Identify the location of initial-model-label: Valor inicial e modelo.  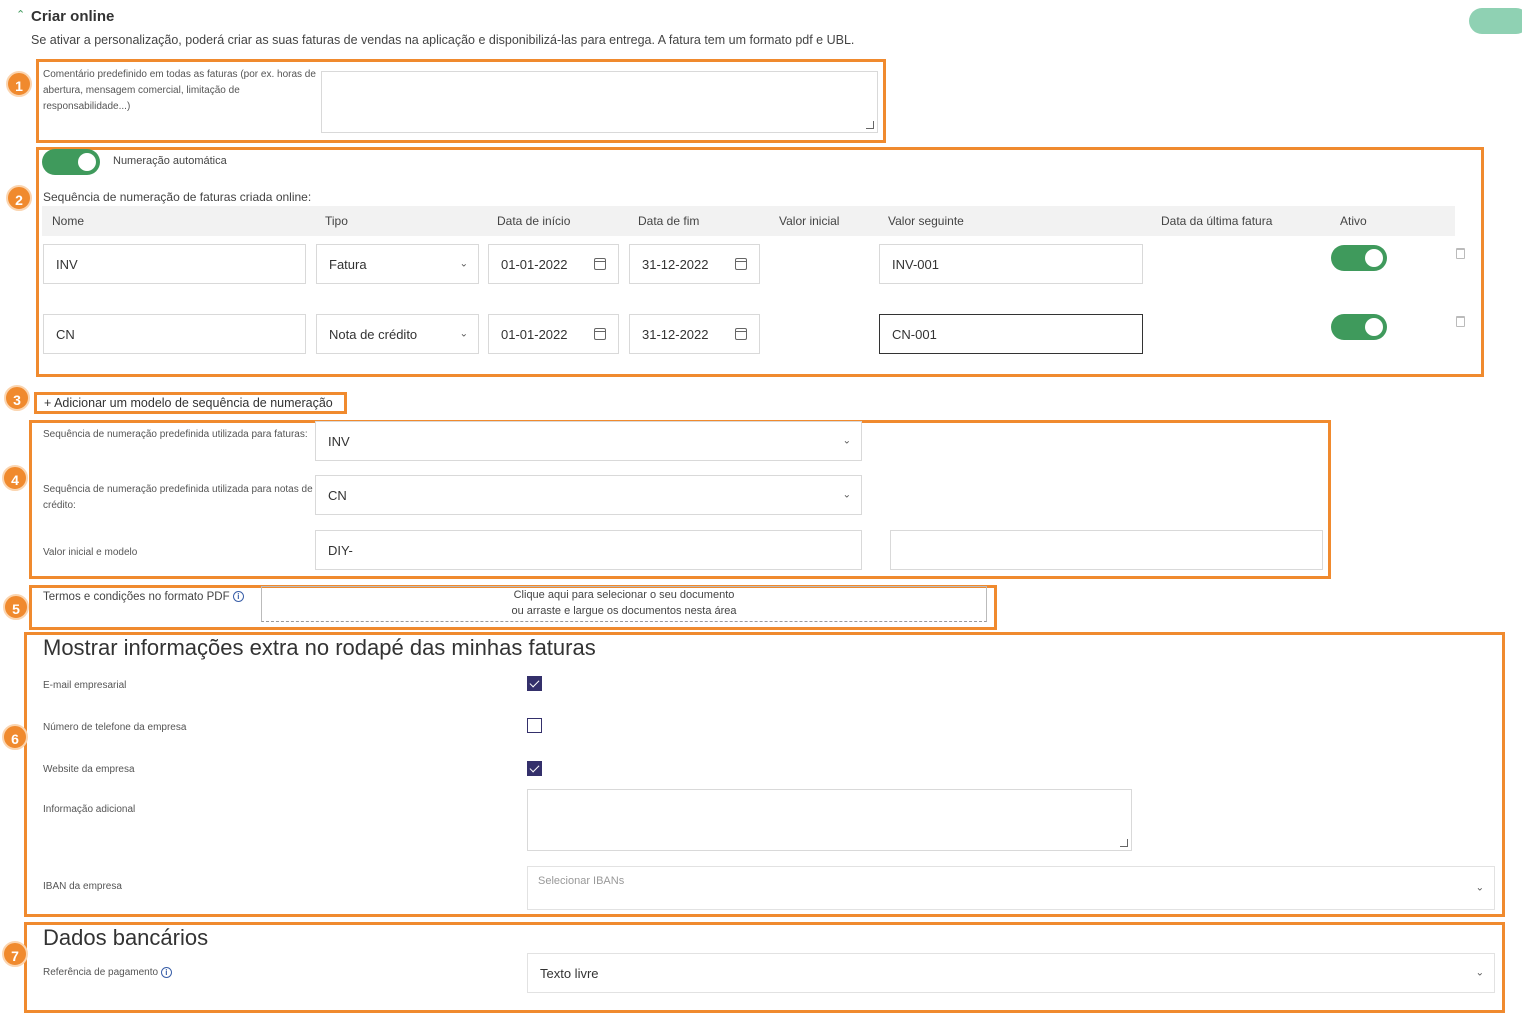
(90, 552).